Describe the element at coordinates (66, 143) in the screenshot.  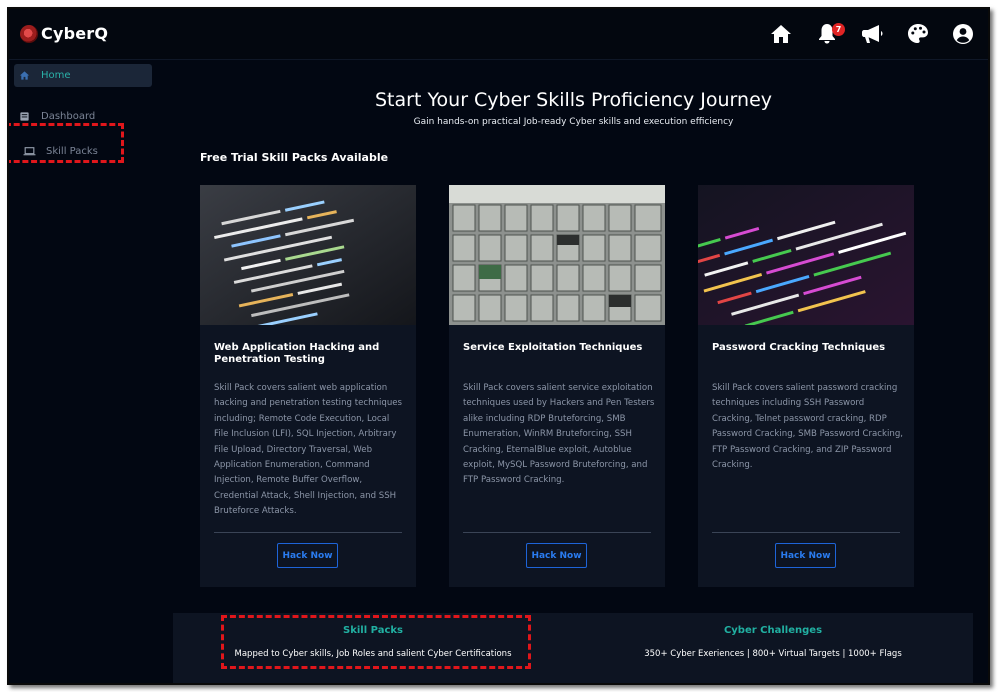
I see `highlight-box-sidebar` at that location.